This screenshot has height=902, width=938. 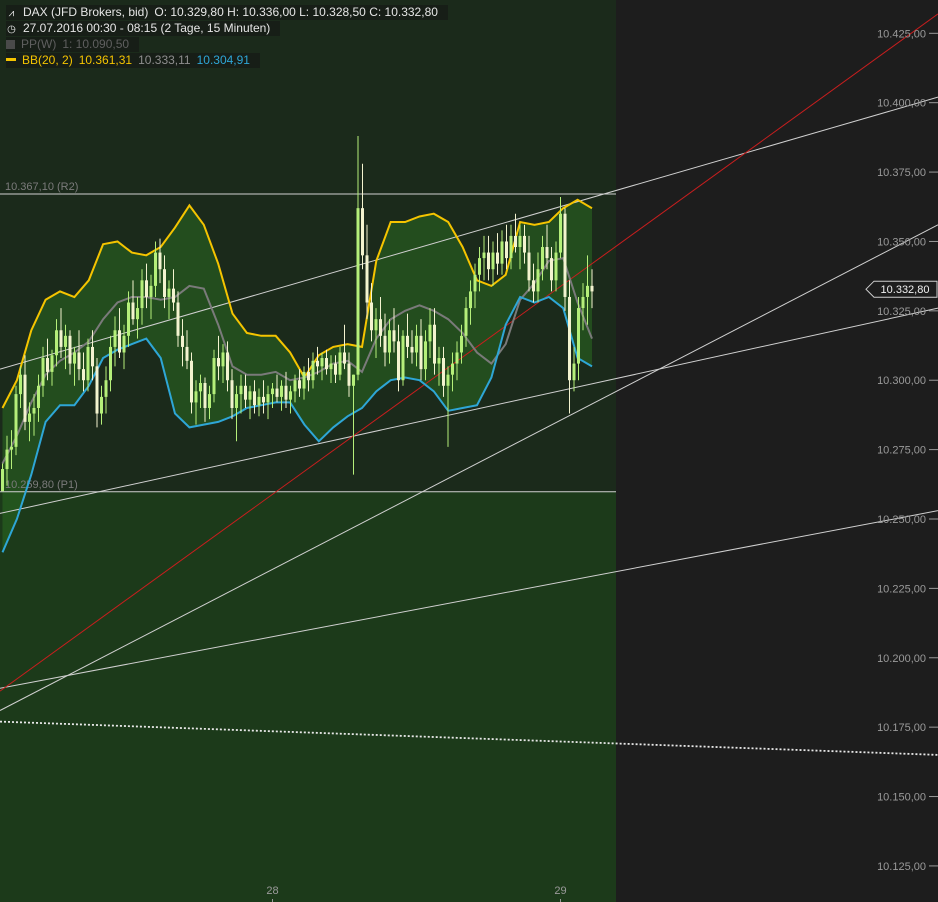 I want to click on y-tick-label: 10.125,00, so click(x=901, y=867).